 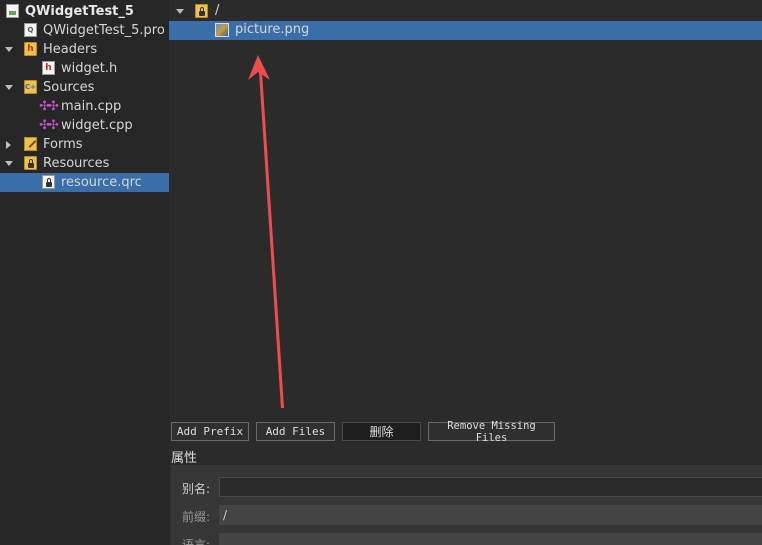 I want to click on tree-item-main-cpp: ✣✣ main.cpp, so click(x=84, y=106).